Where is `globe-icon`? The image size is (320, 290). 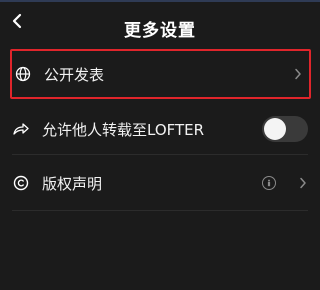
globe-icon is located at coordinates (23, 74).